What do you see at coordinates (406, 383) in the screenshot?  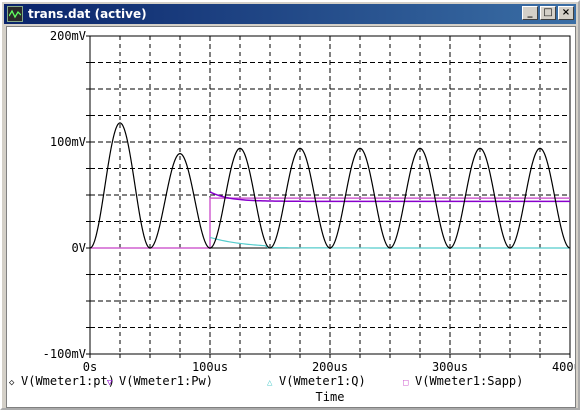 I see `legend-marker: □` at bounding box center [406, 383].